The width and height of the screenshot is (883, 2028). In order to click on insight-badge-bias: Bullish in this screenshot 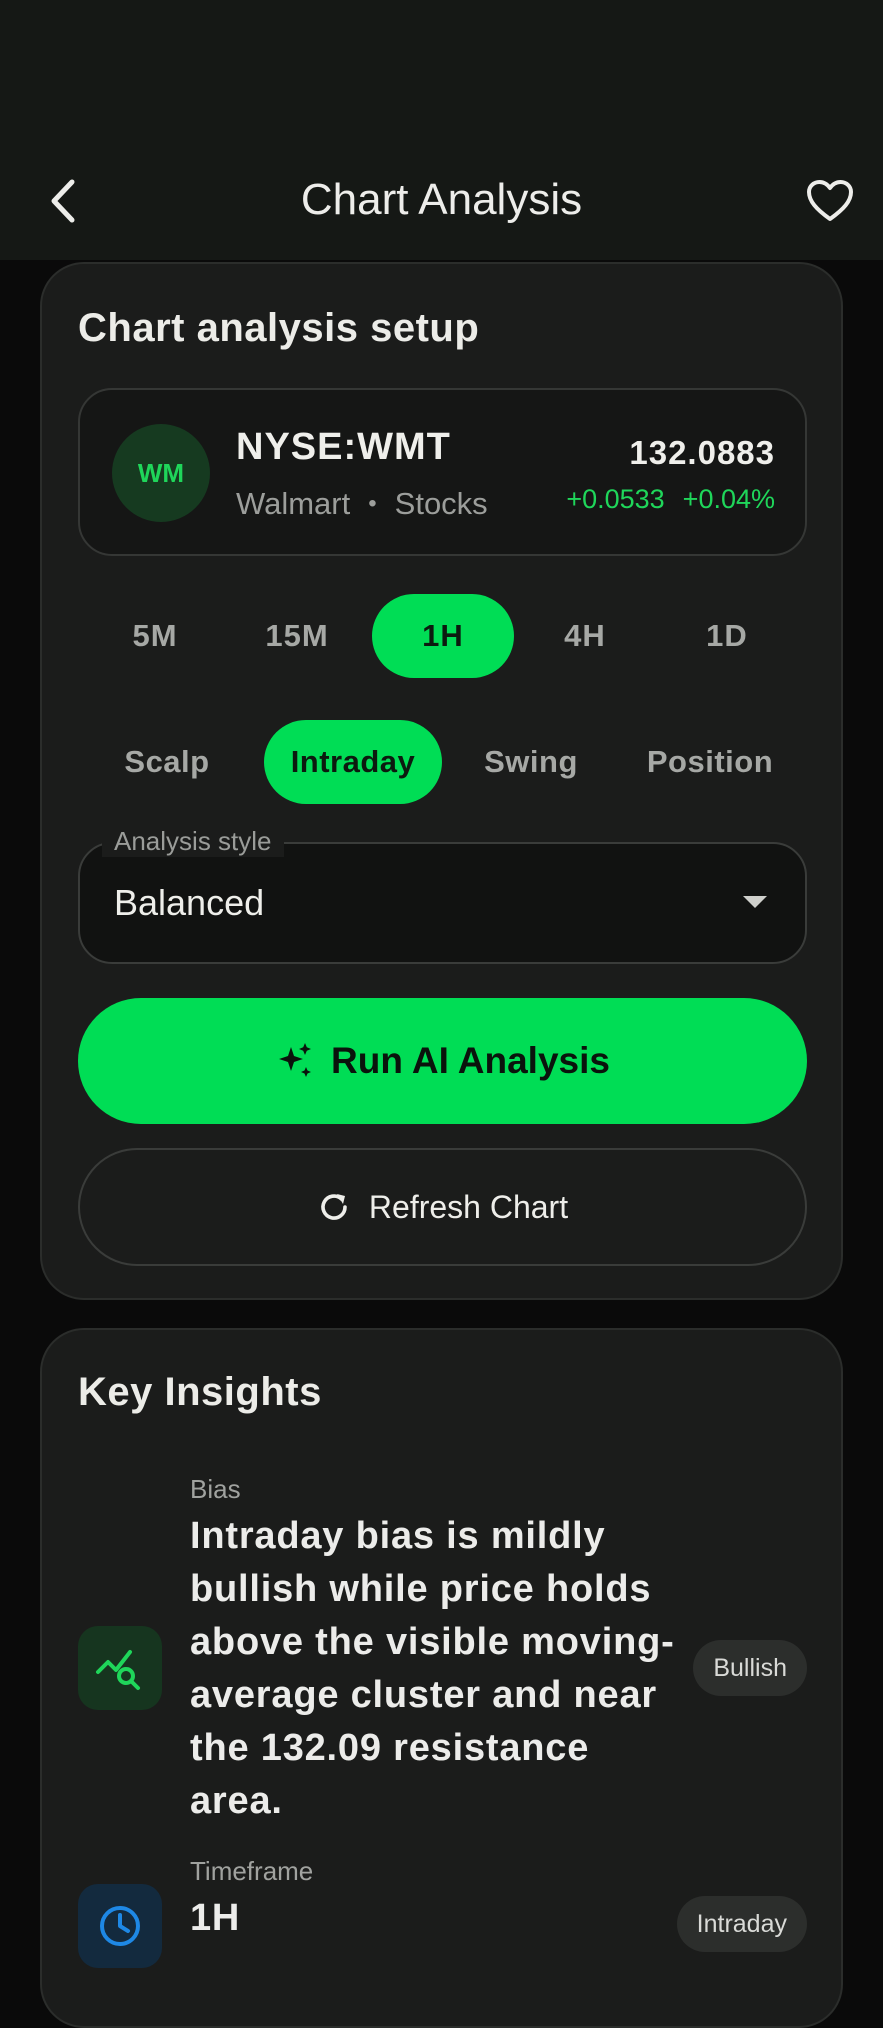, I will do `click(750, 1668)`.